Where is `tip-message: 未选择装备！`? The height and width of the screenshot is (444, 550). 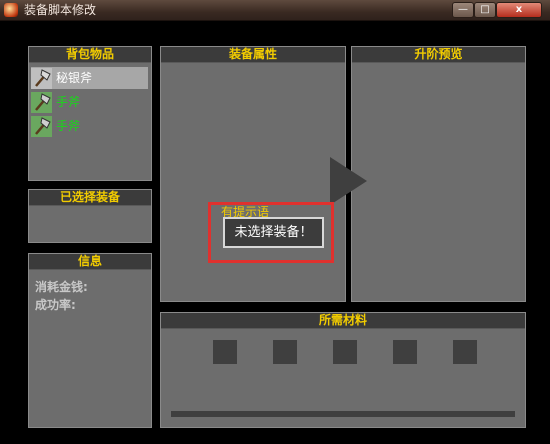 tip-message: 未选择装备！ is located at coordinates (273, 232).